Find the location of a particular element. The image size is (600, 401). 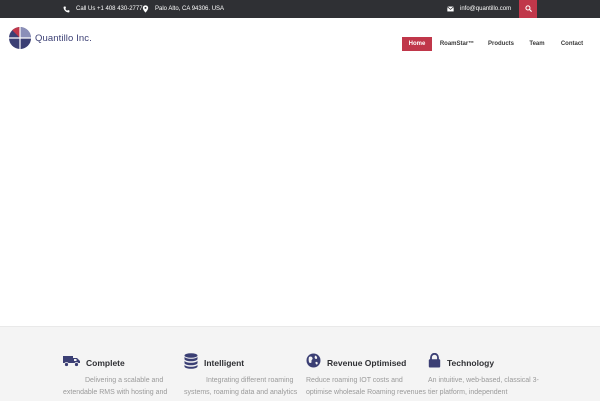

phone-icon is located at coordinates (66, 9).